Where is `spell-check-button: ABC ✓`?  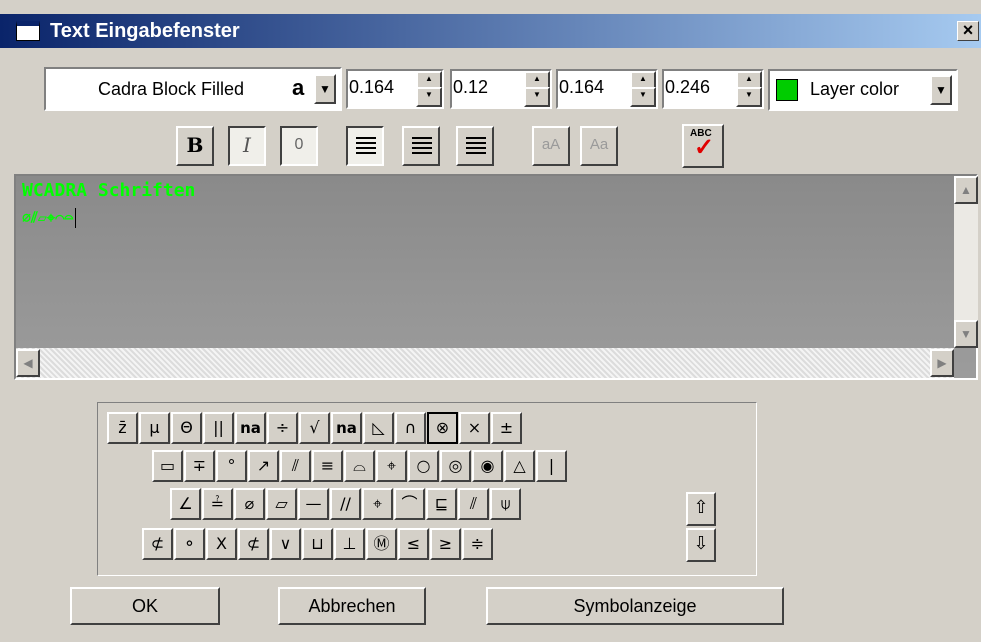
spell-check-button: ABC ✓ is located at coordinates (703, 146).